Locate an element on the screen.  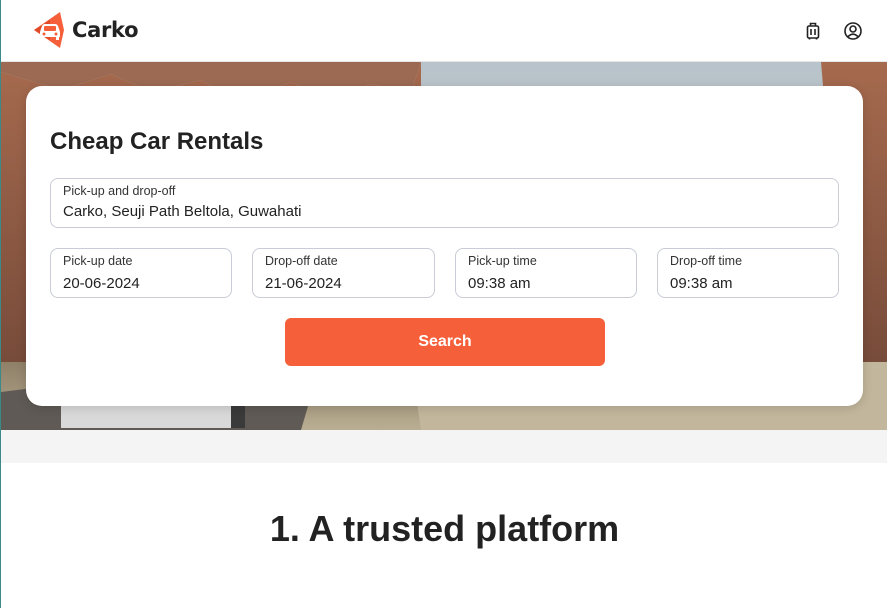
luggage-icon is located at coordinates (813, 31).